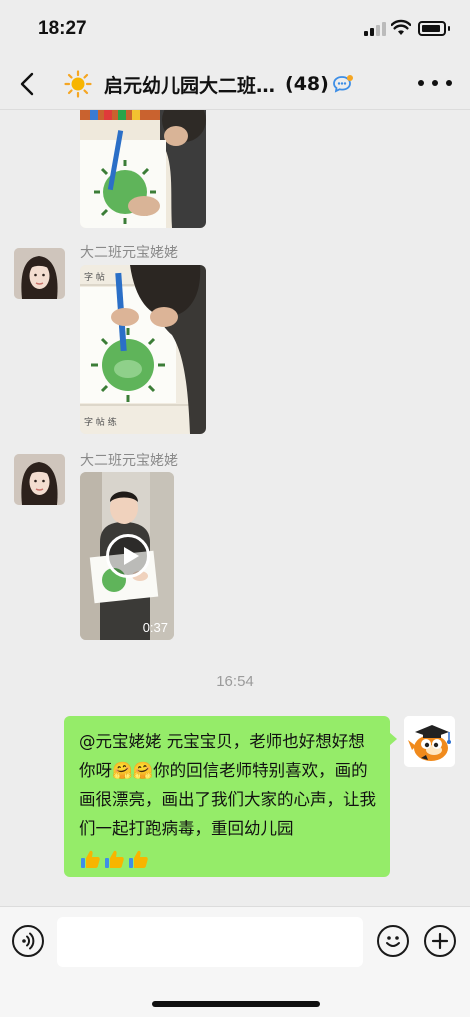  I want to click on message-input, so click(210, 942).